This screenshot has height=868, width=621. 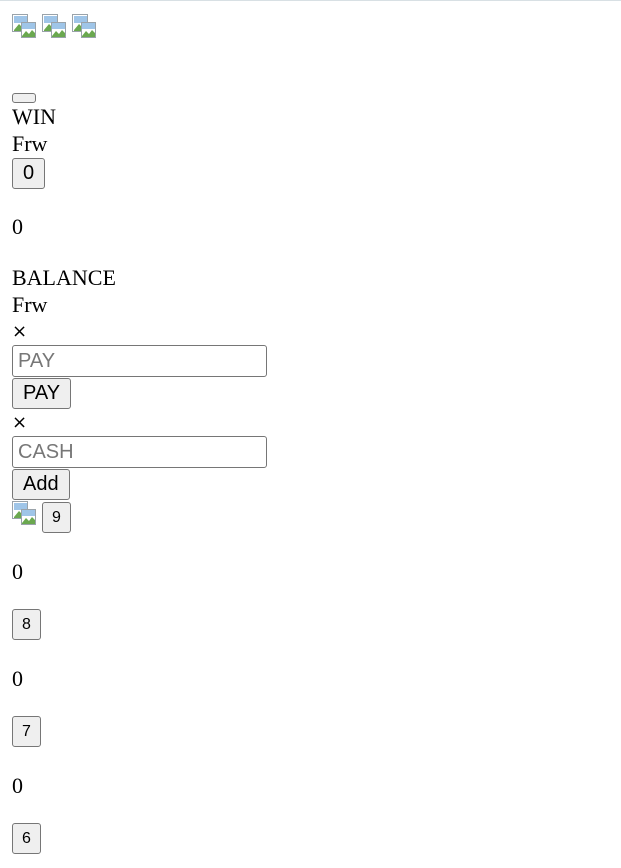 I want to click on number-7-value: 0, so click(x=17, y=785).